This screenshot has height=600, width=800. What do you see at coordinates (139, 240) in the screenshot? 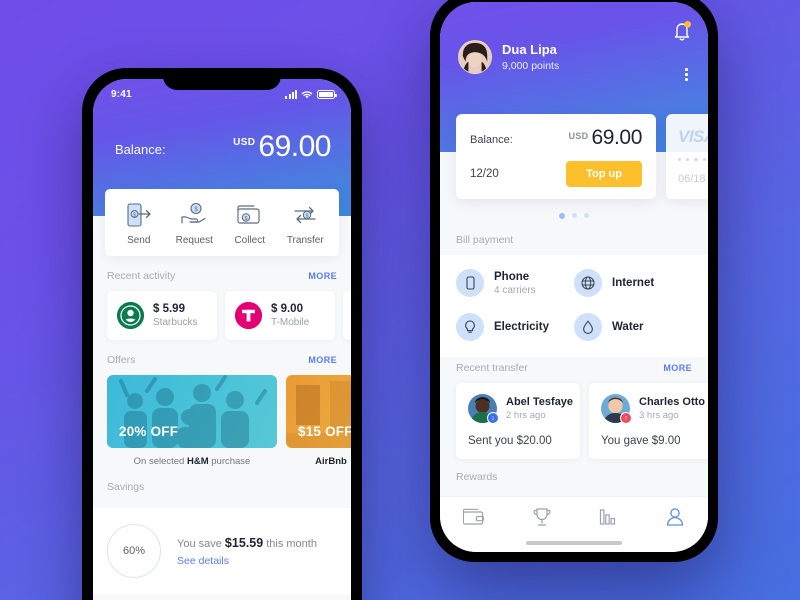
I see `action-label: Send` at bounding box center [139, 240].